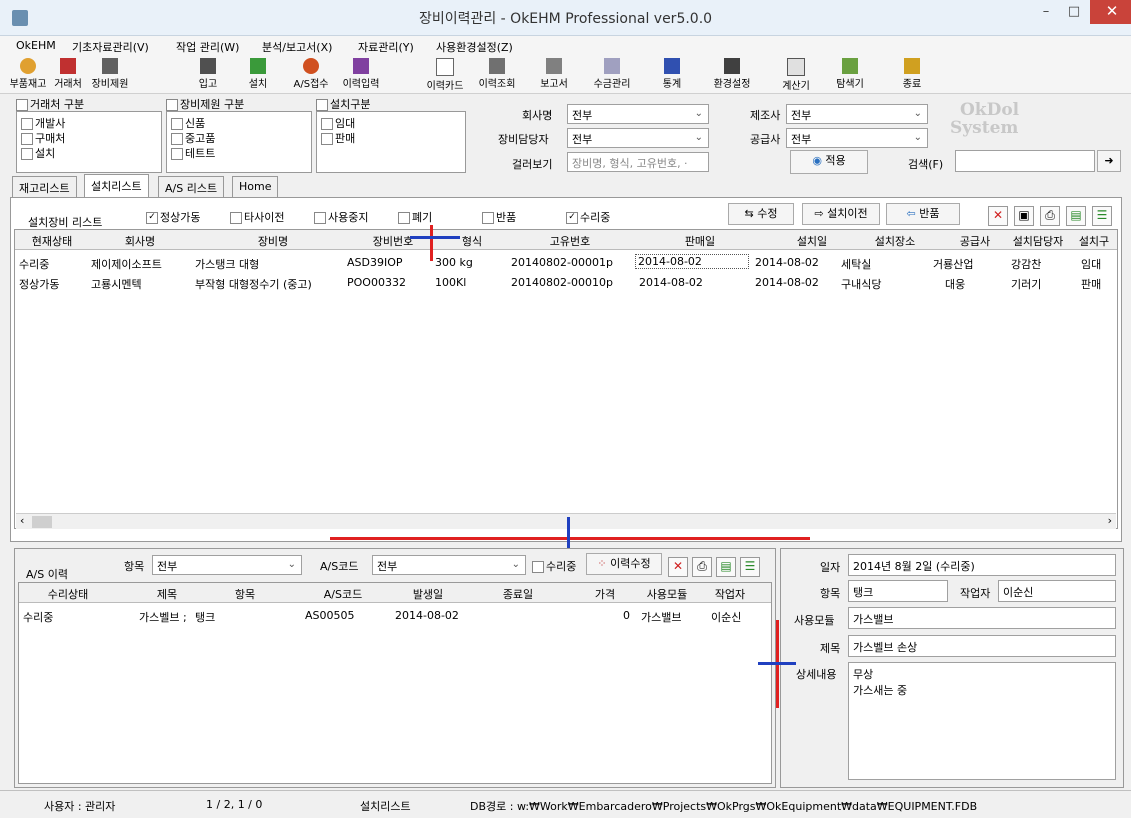 The image size is (1131, 818). What do you see at coordinates (982, 565) in the screenshot?
I see `date-field: 2014년 8월 2일 (수리중)` at bounding box center [982, 565].